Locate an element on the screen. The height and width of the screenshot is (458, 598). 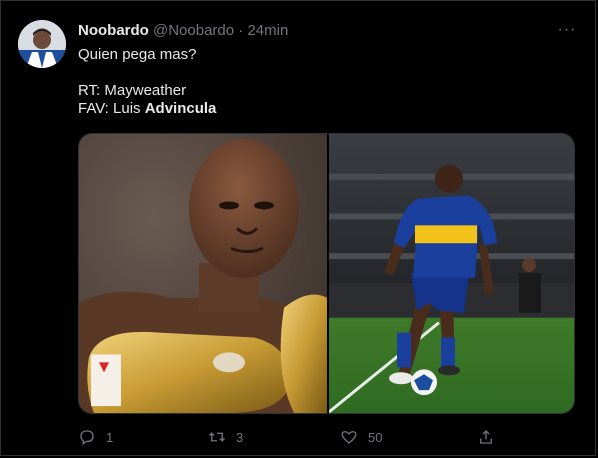
display-name: Noobardo is located at coordinates (113, 30).